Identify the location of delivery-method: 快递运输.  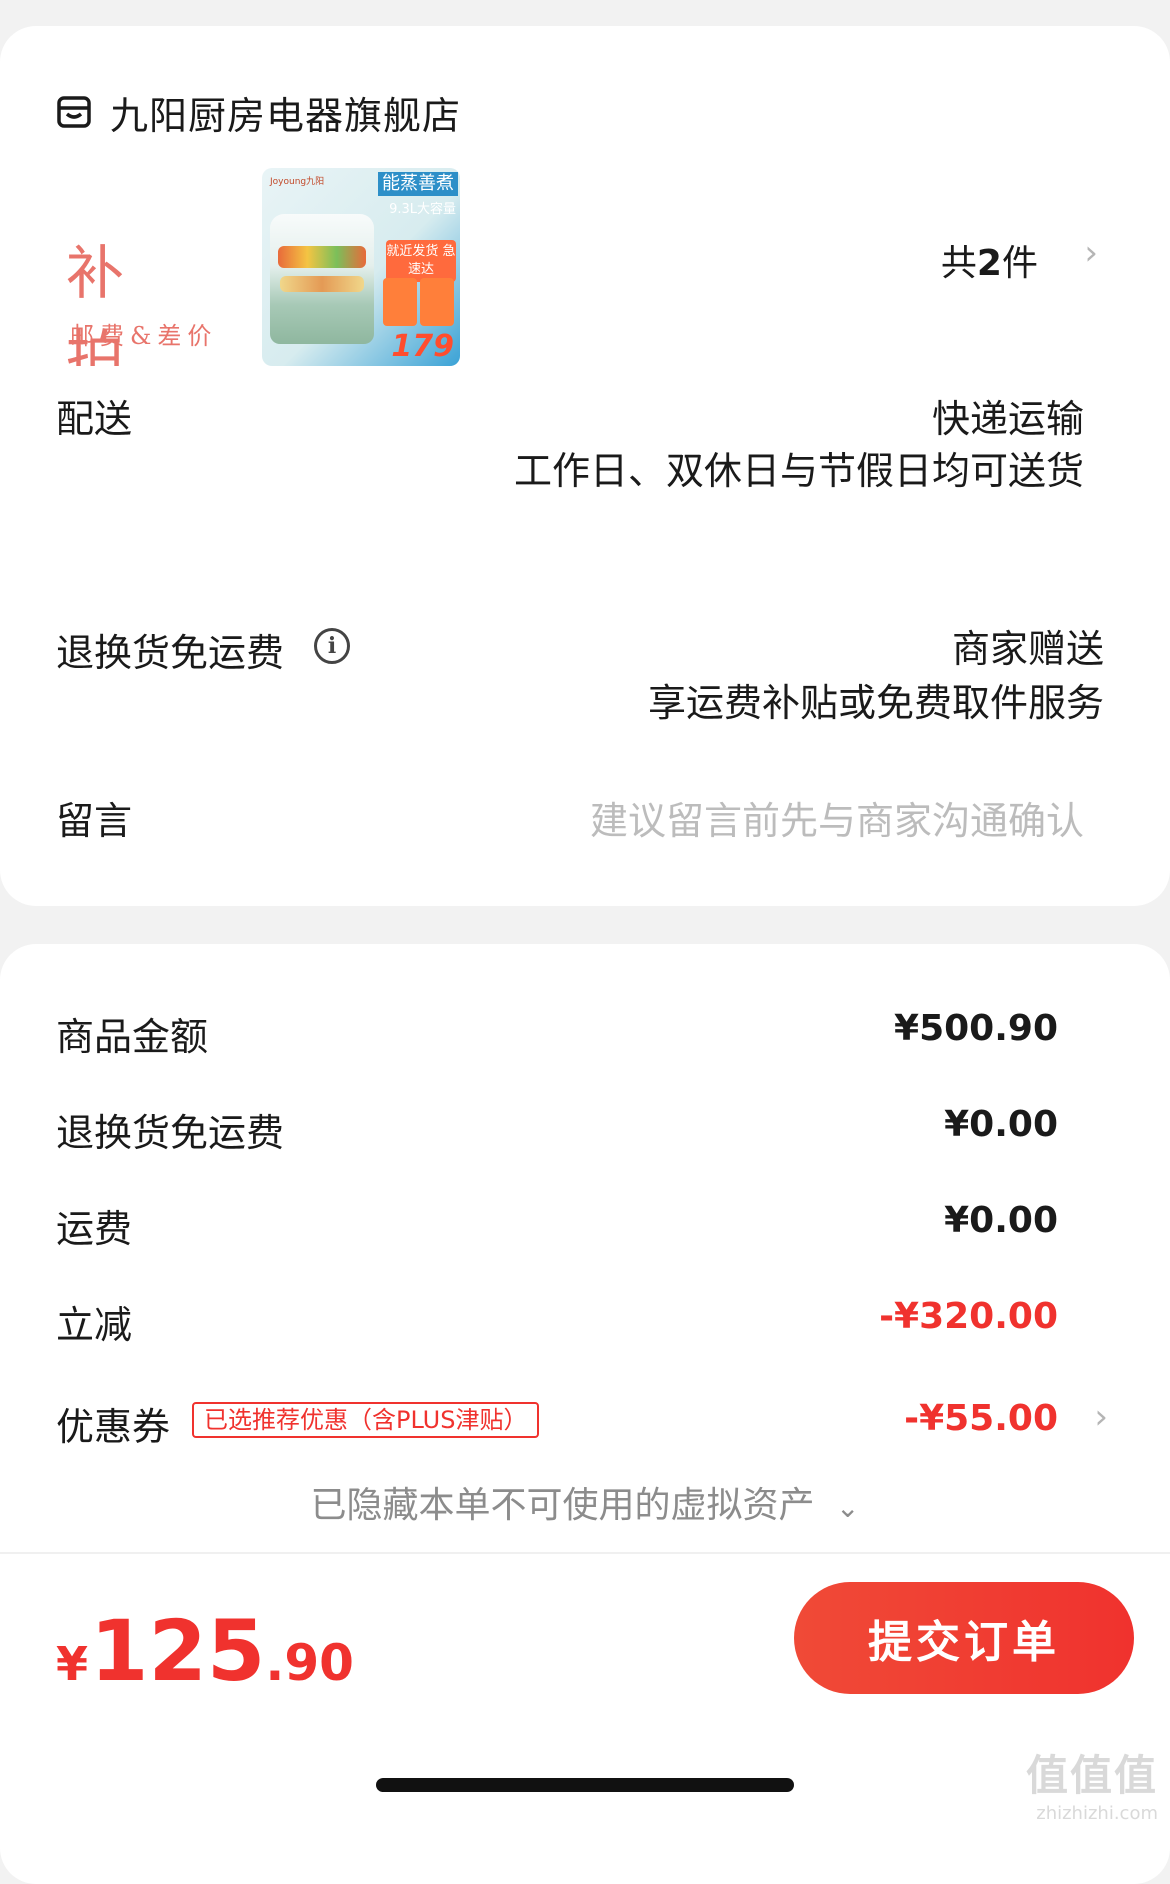
(1008, 415).